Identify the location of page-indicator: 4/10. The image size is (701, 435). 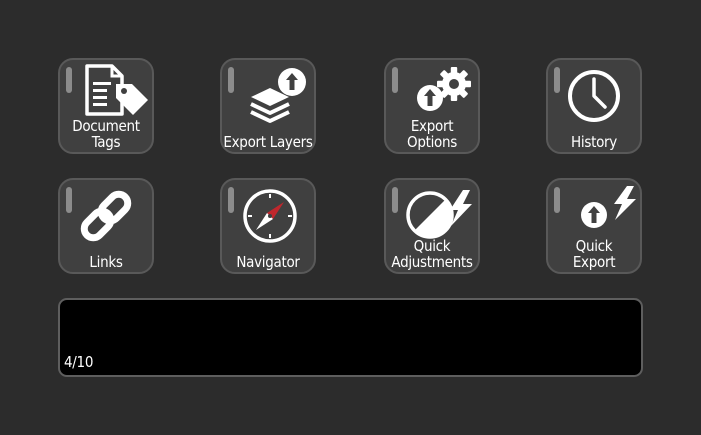
(79, 362).